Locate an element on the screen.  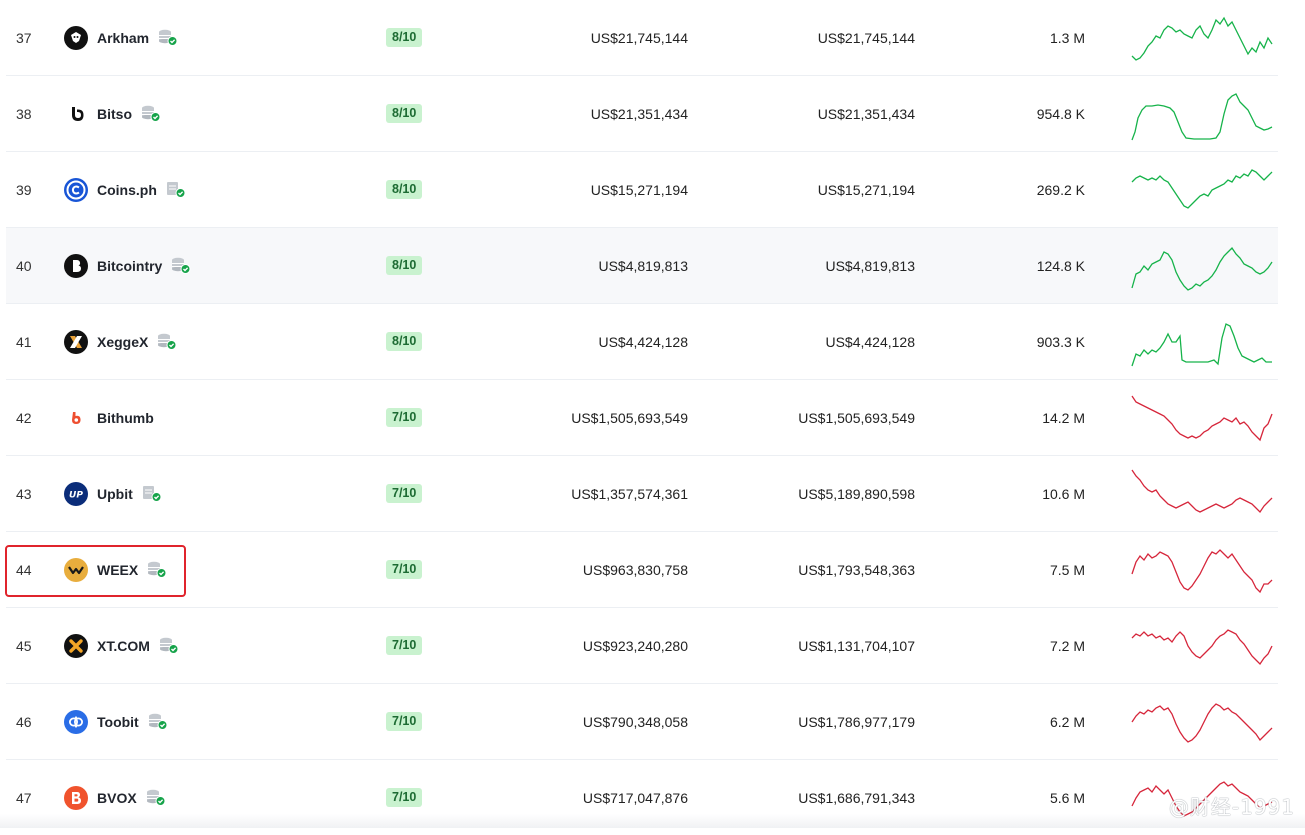
rank: 40 is located at coordinates (24, 265).